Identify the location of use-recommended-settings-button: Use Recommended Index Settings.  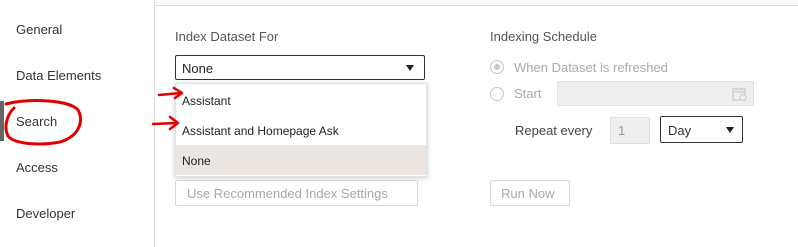
(296, 193).